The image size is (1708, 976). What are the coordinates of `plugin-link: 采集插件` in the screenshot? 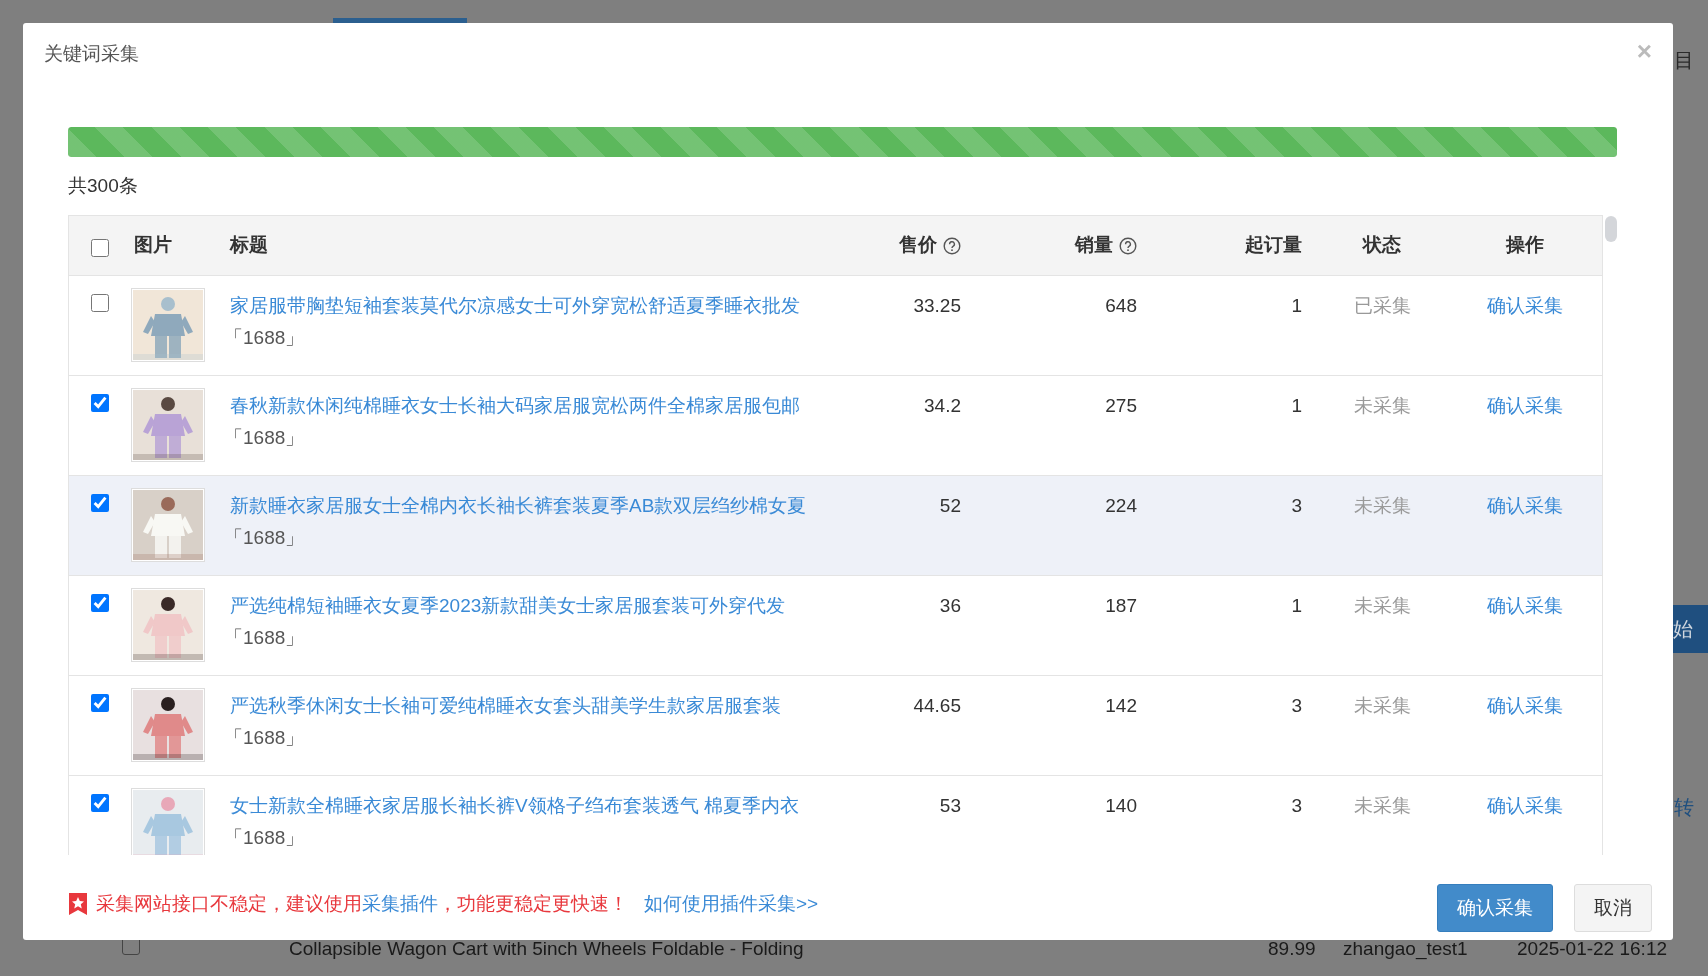 It's located at (400, 903).